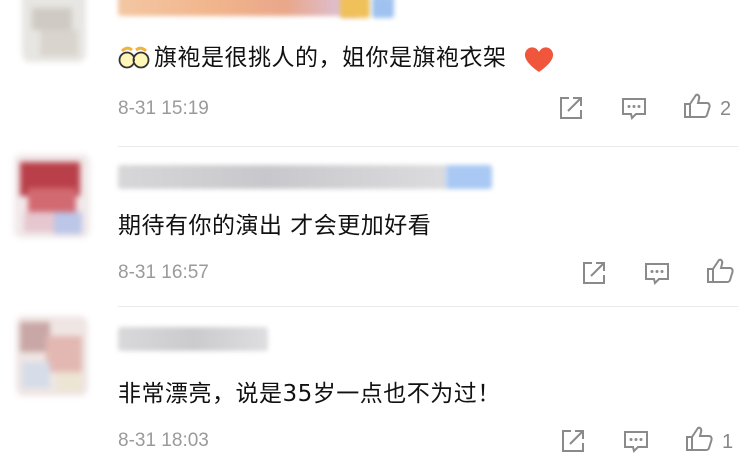  Describe the element at coordinates (330, 58) in the screenshot. I see `comment-text-body: 旗袍是很挑人的，姐你是旗袍衣架` at that location.